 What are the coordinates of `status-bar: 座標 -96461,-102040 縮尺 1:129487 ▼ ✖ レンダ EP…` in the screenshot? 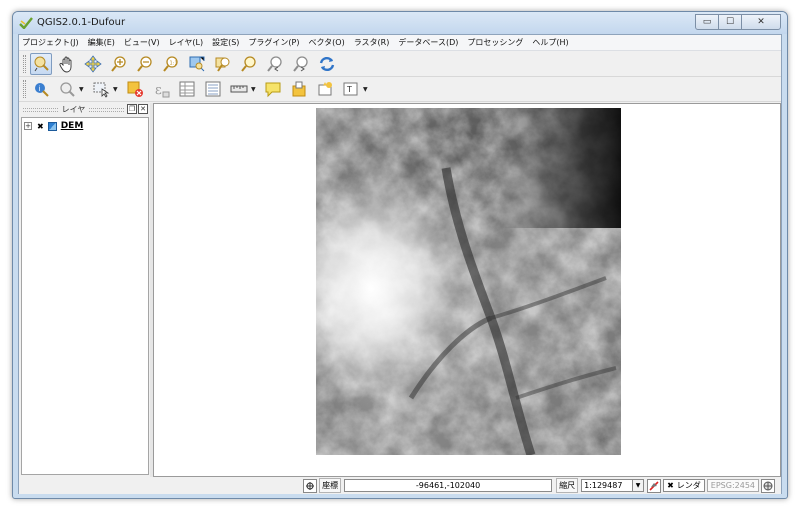 It's located at (400, 485).